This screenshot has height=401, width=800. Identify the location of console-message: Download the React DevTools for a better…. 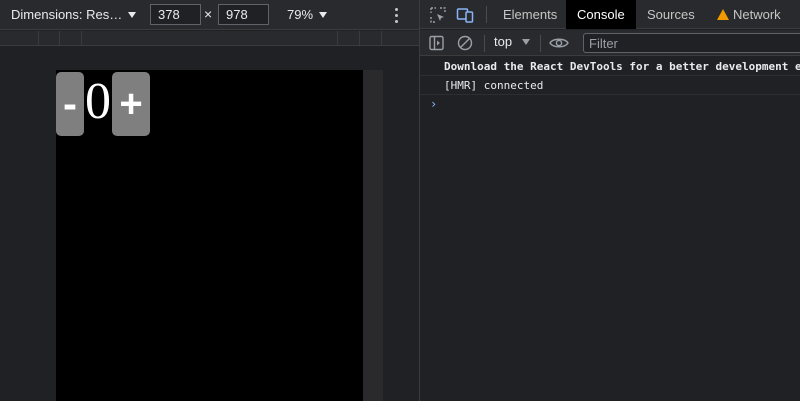
(610, 66).